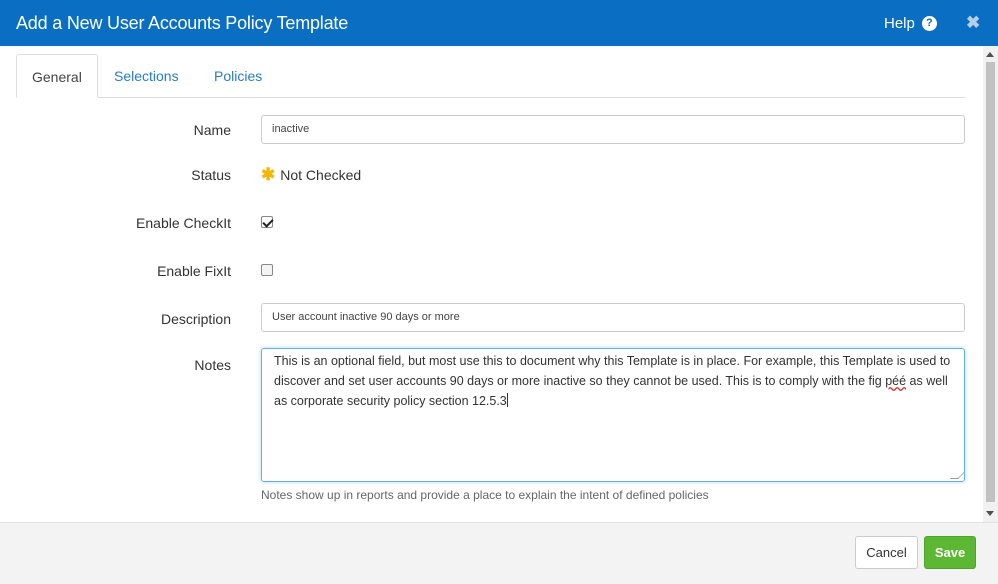 The height and width of the screenshot is (584, 998). I want to click on scroll-down-icon, so click(990, 513).